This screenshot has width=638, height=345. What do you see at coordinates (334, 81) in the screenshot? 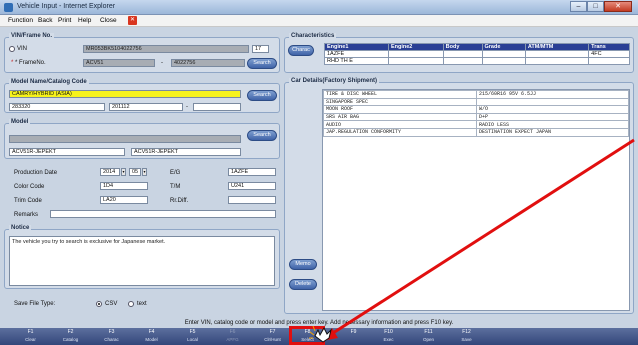
I see `car-details-group-title: Car Details(Factory Shipment)` at bounding box center [334, 81].